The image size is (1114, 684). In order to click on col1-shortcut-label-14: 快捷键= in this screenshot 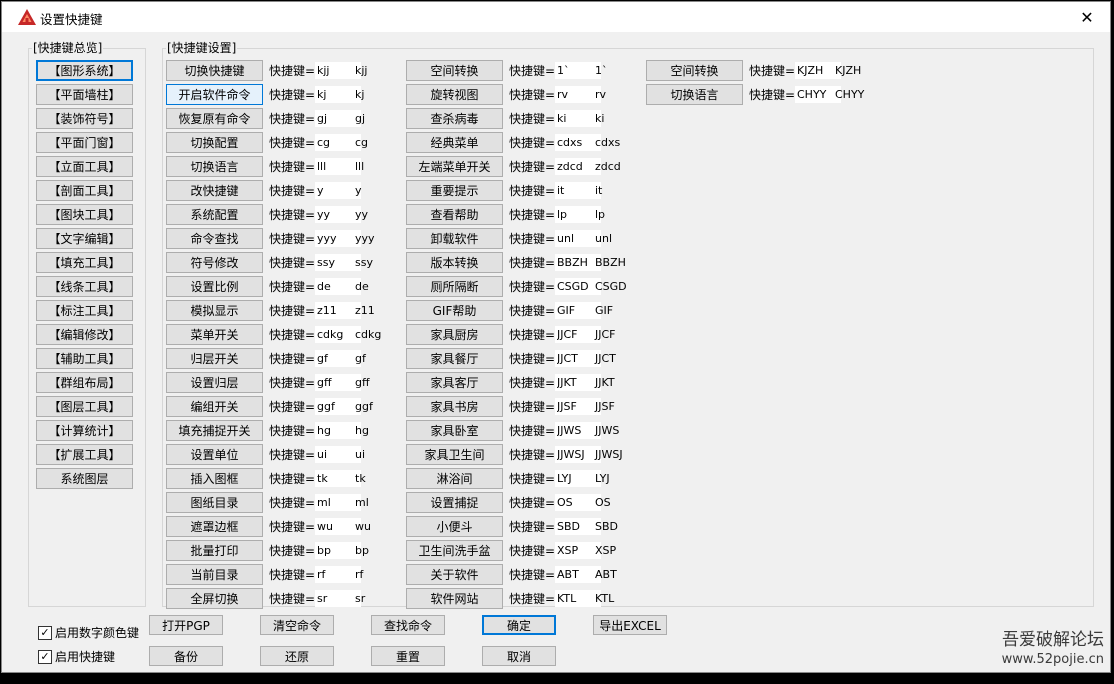, I will do `click(292, 407)`.